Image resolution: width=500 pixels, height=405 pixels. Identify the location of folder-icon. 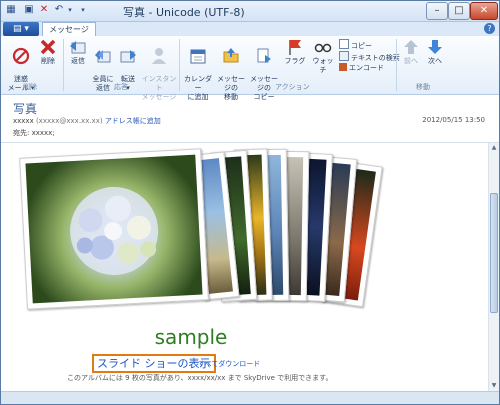
(231, 55).